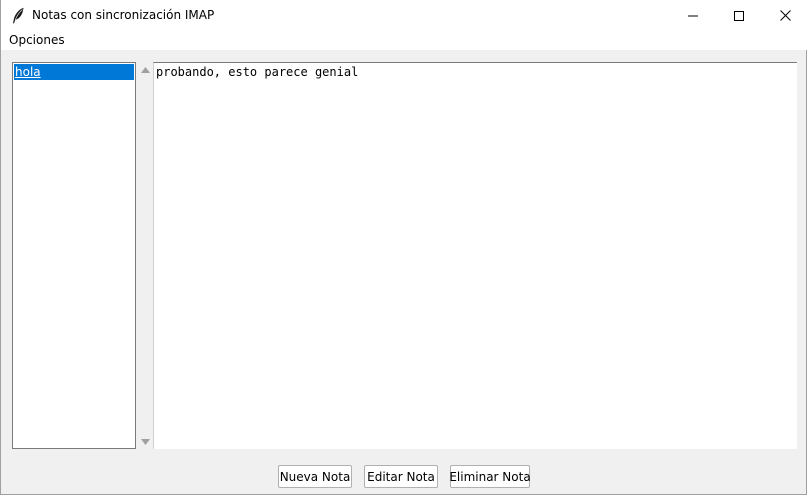 Image resolution: width=807 pixels, height=495 pixels. Describe the element at coordinates (257, 72) in the screenshot. I see `note-content: probando, esto parece genial` at that location.